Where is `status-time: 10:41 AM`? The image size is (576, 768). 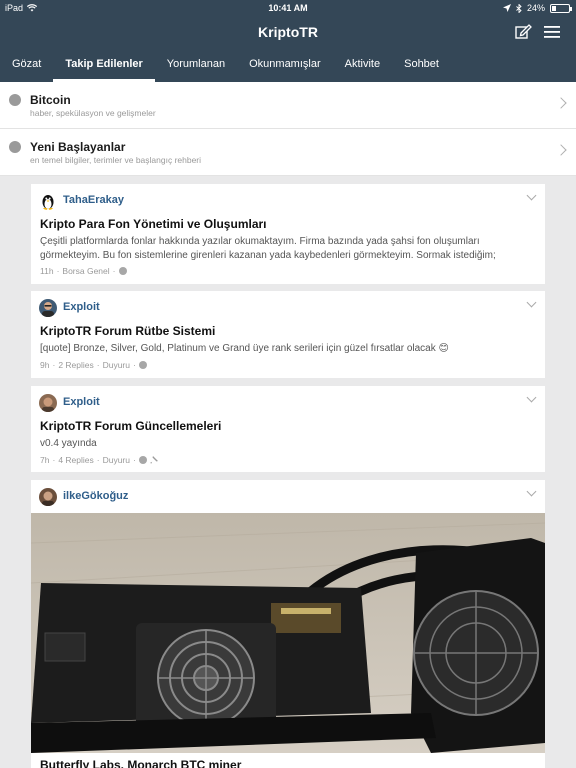
status-time: 10:41 AM is located at coordinates (288, 8).